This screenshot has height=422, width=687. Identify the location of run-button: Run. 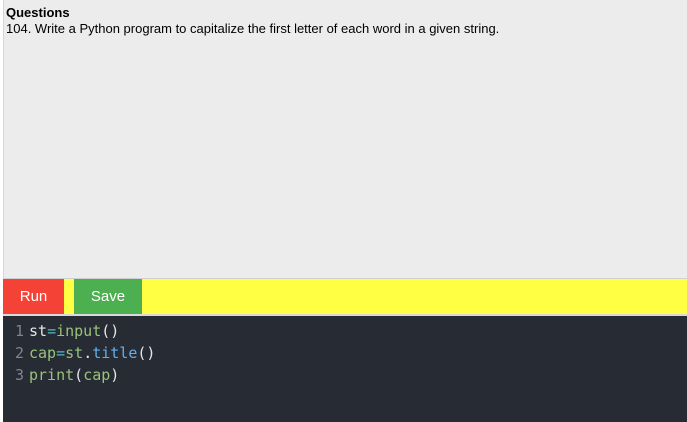
(33, 296).